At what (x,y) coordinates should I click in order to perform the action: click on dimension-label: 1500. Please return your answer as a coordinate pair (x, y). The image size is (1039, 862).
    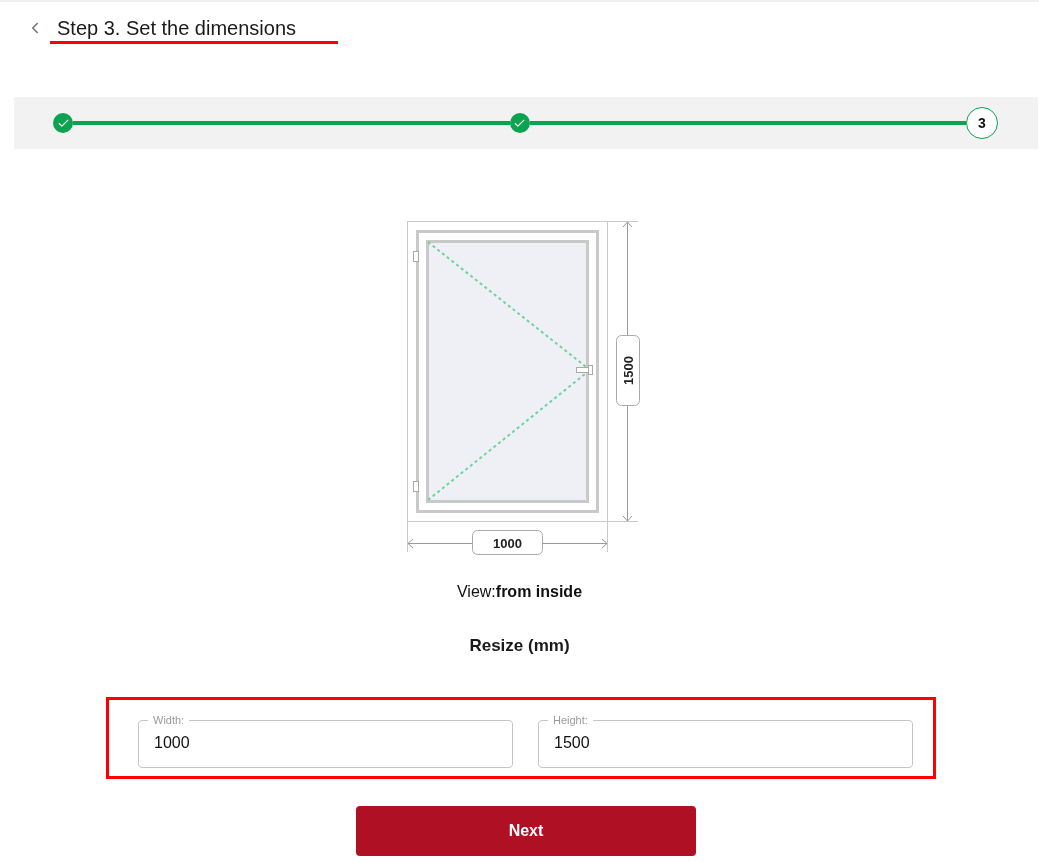
    Looking at the image, I should click on (628, 370).